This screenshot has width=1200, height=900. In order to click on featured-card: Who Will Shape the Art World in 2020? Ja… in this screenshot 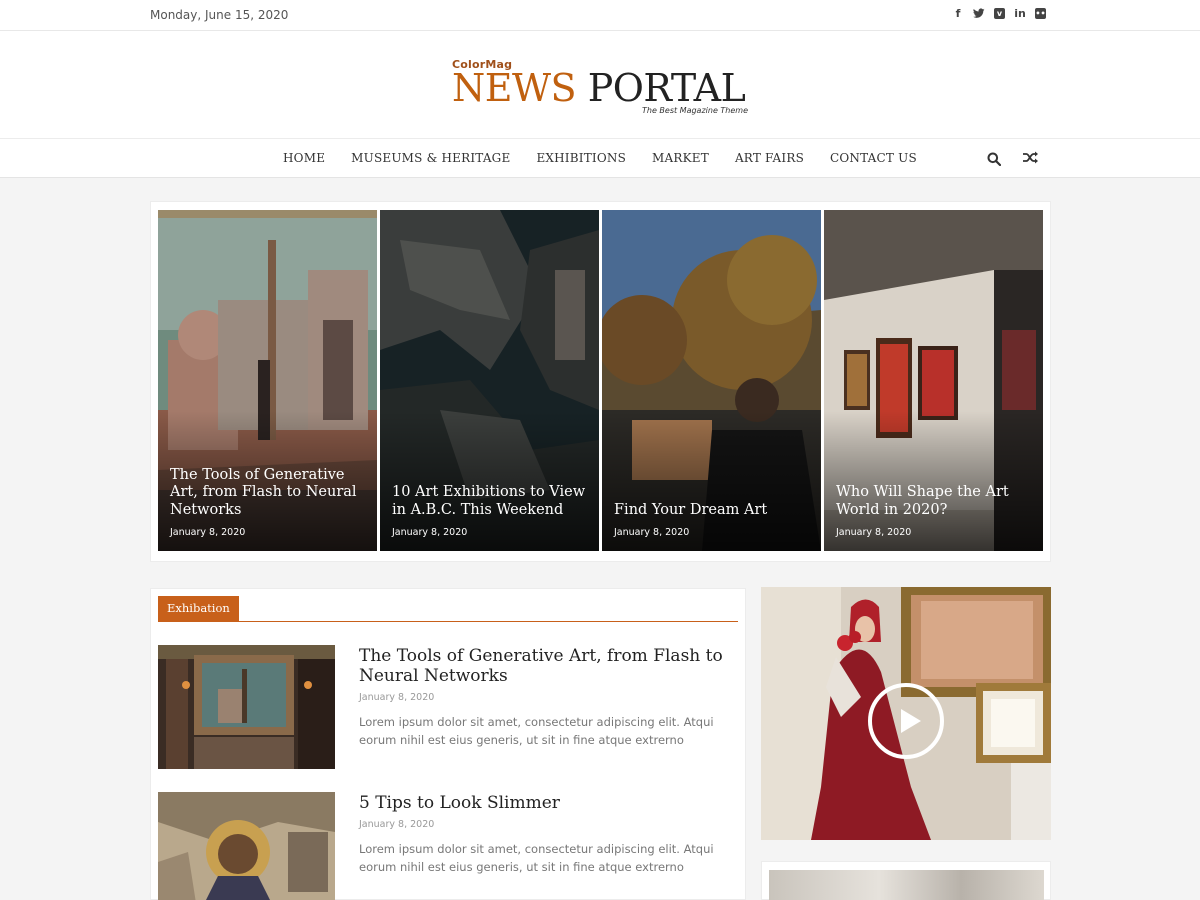, I will do `click(933, 380)`.